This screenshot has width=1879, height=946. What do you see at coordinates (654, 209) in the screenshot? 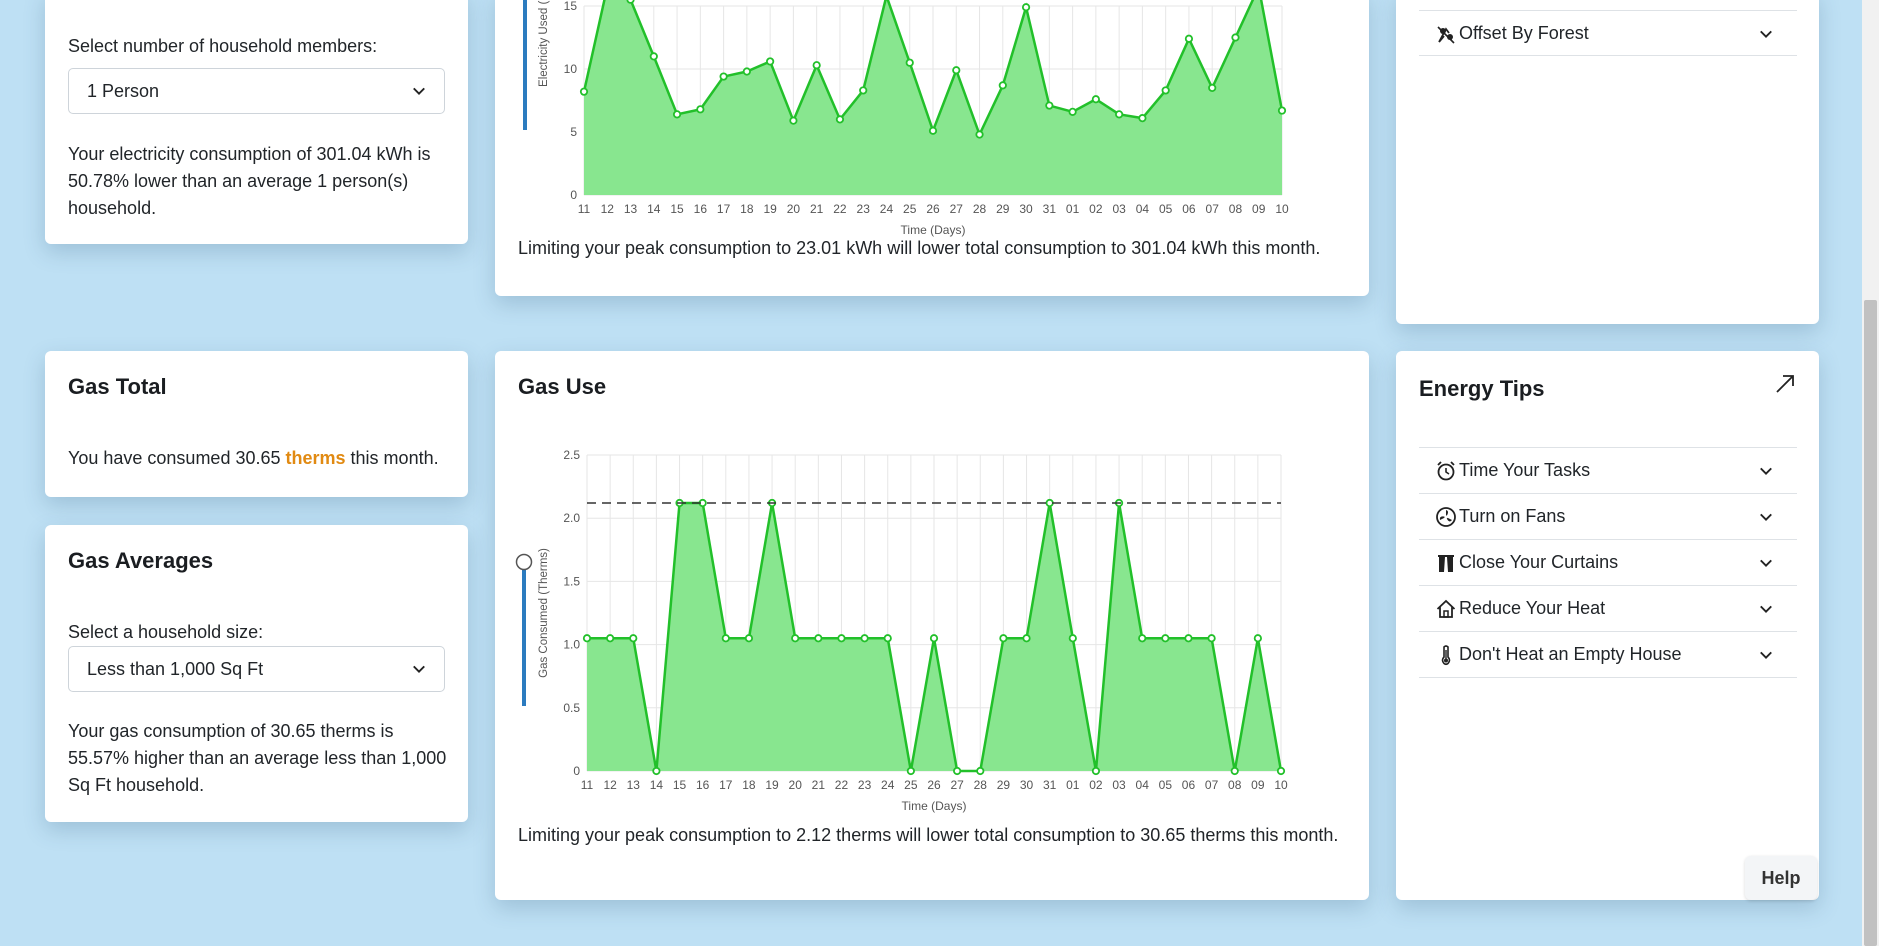
I see `x-tick-label: 14` at bounding box center [654, 209].